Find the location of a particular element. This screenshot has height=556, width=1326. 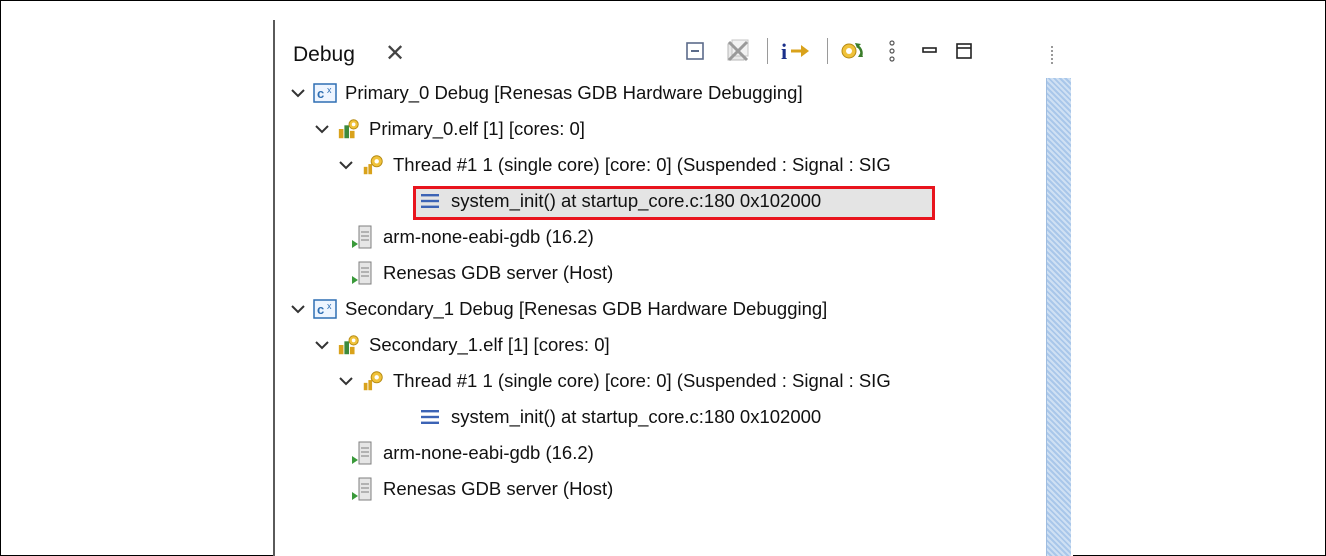

tree-item-process: Primary_0.elf [1] [cores: 0] is located at coordinates (449, 129).